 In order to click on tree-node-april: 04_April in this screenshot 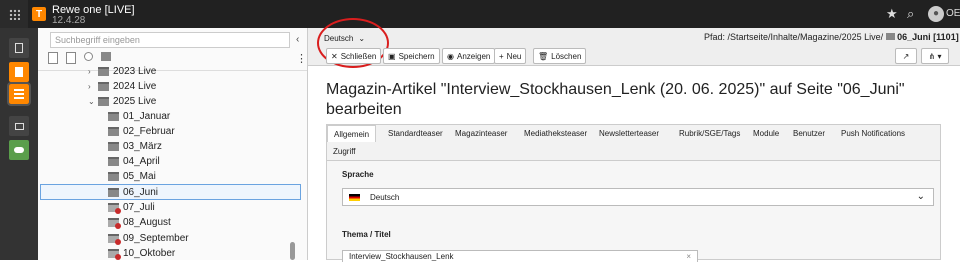, I will do `click(134, 161)`.